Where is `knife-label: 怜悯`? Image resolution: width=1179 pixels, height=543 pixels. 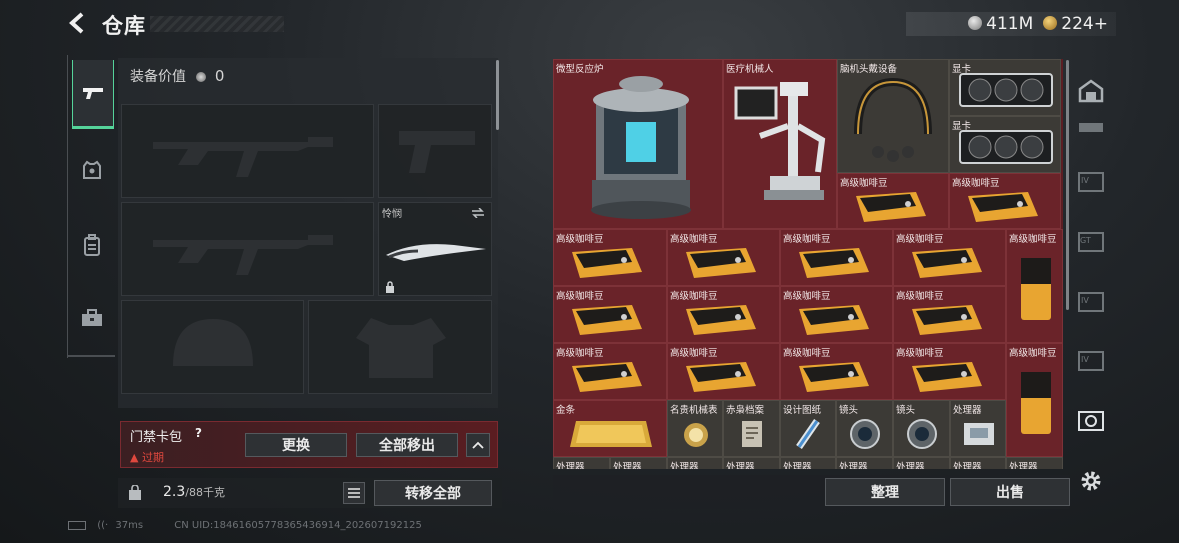
knife-label: 怜悯 is located at coordinates (392, 214).